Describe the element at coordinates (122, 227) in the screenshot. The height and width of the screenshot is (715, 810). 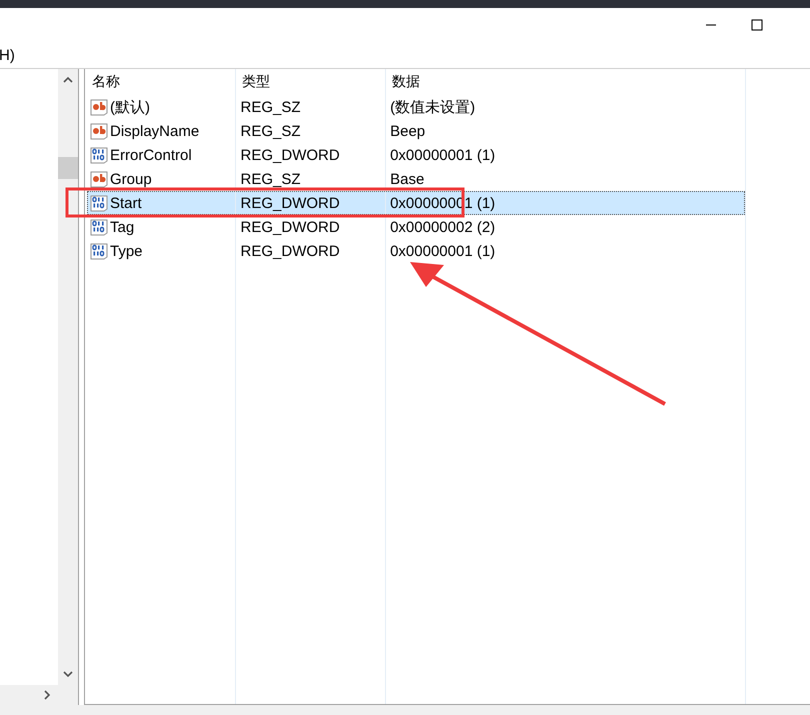
I see `value-name: Tag` at that location.